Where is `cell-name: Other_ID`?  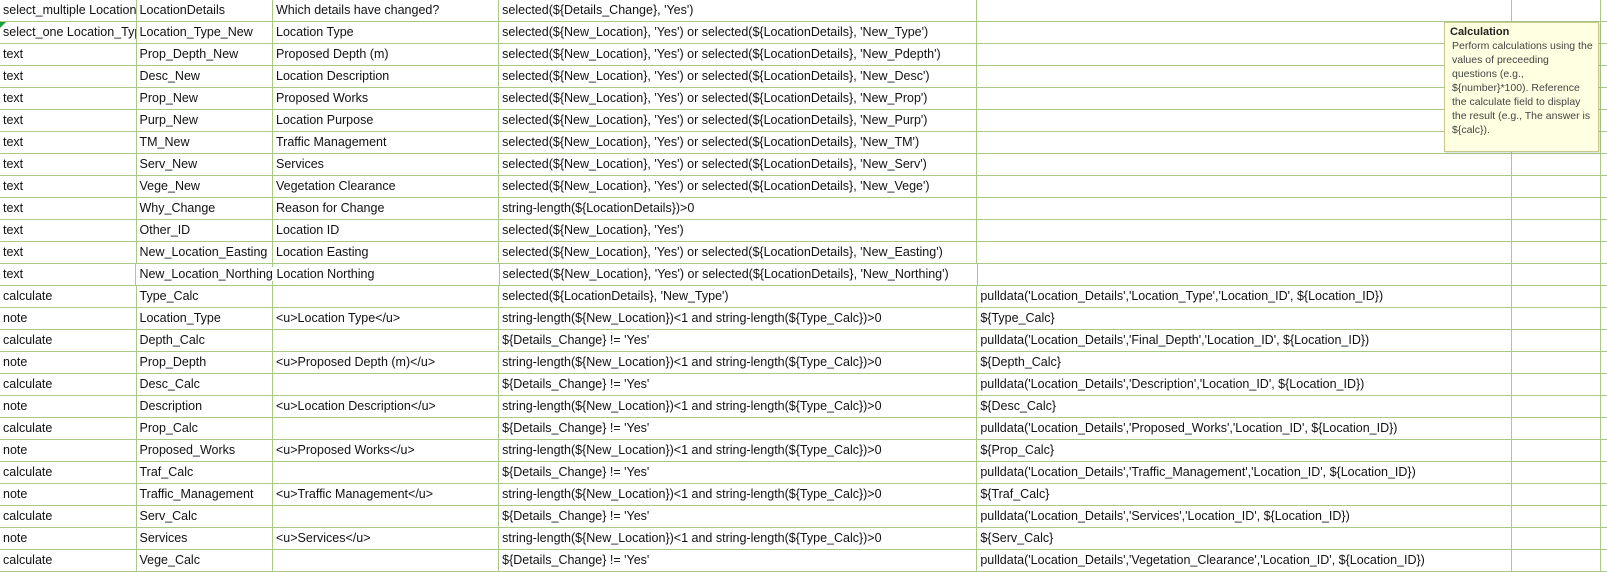
cell-name: Other_ID is located at coordinates (205, 230).